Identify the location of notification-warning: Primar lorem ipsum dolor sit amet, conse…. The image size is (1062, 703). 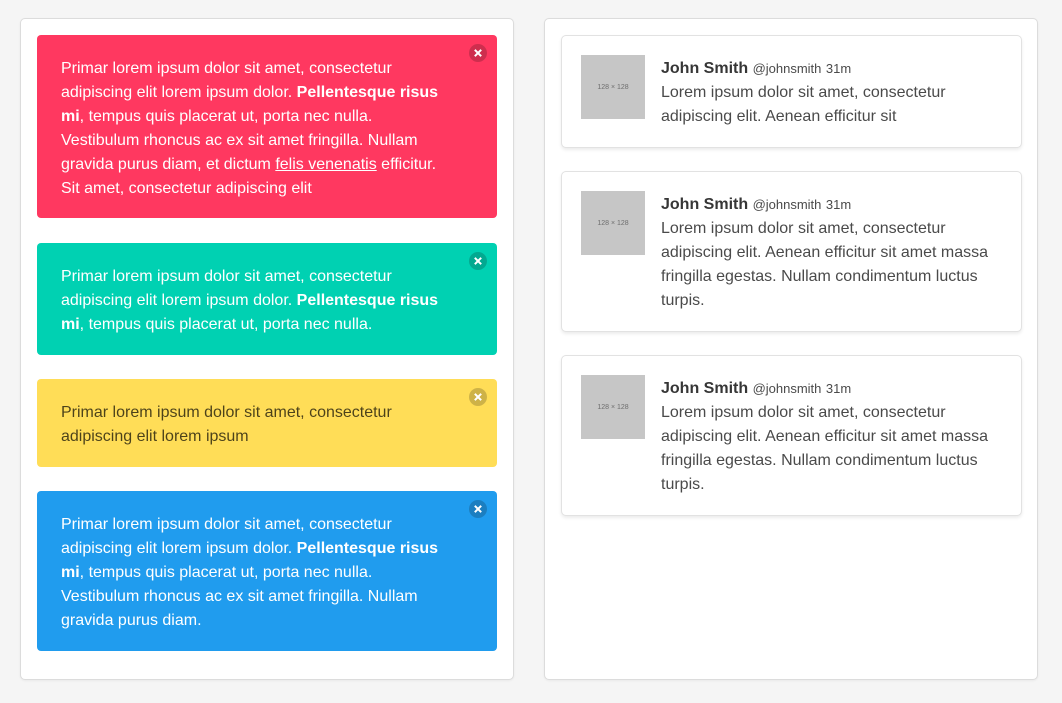
(267, 423).